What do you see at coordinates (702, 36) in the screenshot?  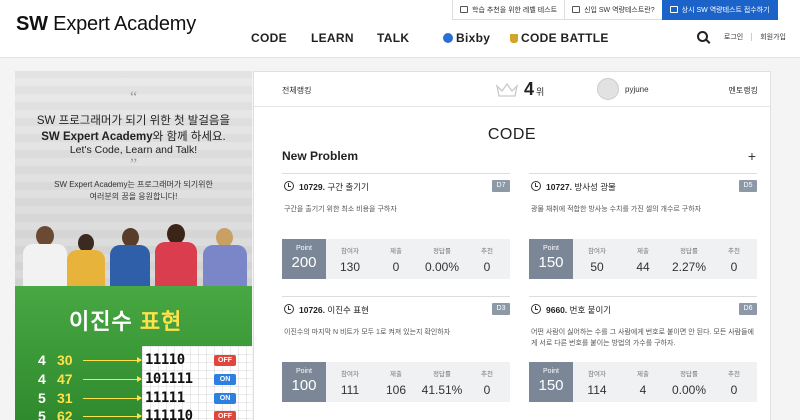 I see `search-icon` at bounding box center [702, 36].